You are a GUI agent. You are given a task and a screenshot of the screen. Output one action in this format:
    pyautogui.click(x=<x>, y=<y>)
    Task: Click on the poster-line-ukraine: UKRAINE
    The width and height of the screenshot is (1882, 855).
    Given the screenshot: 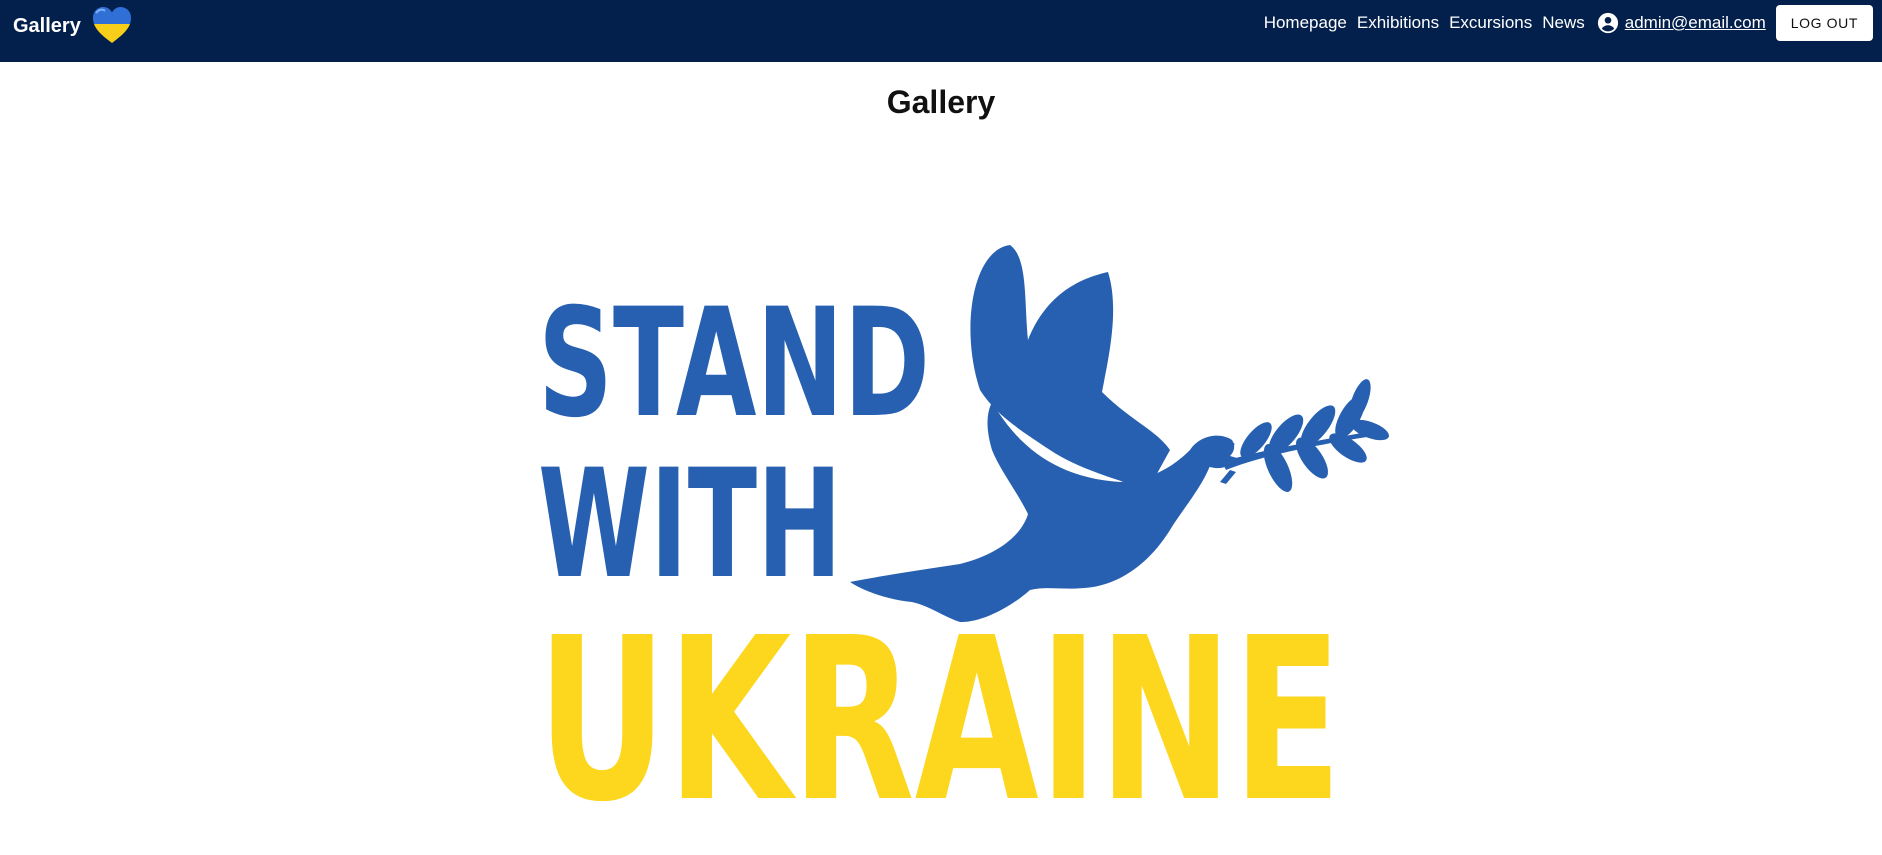 What is the action you would take?
    pyautogui.click(x=939, y=721)
    